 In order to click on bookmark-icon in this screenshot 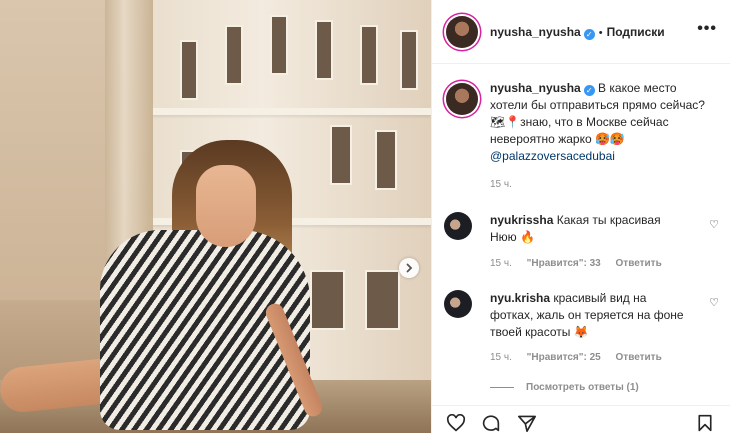, I will do `click(705, 423)`.